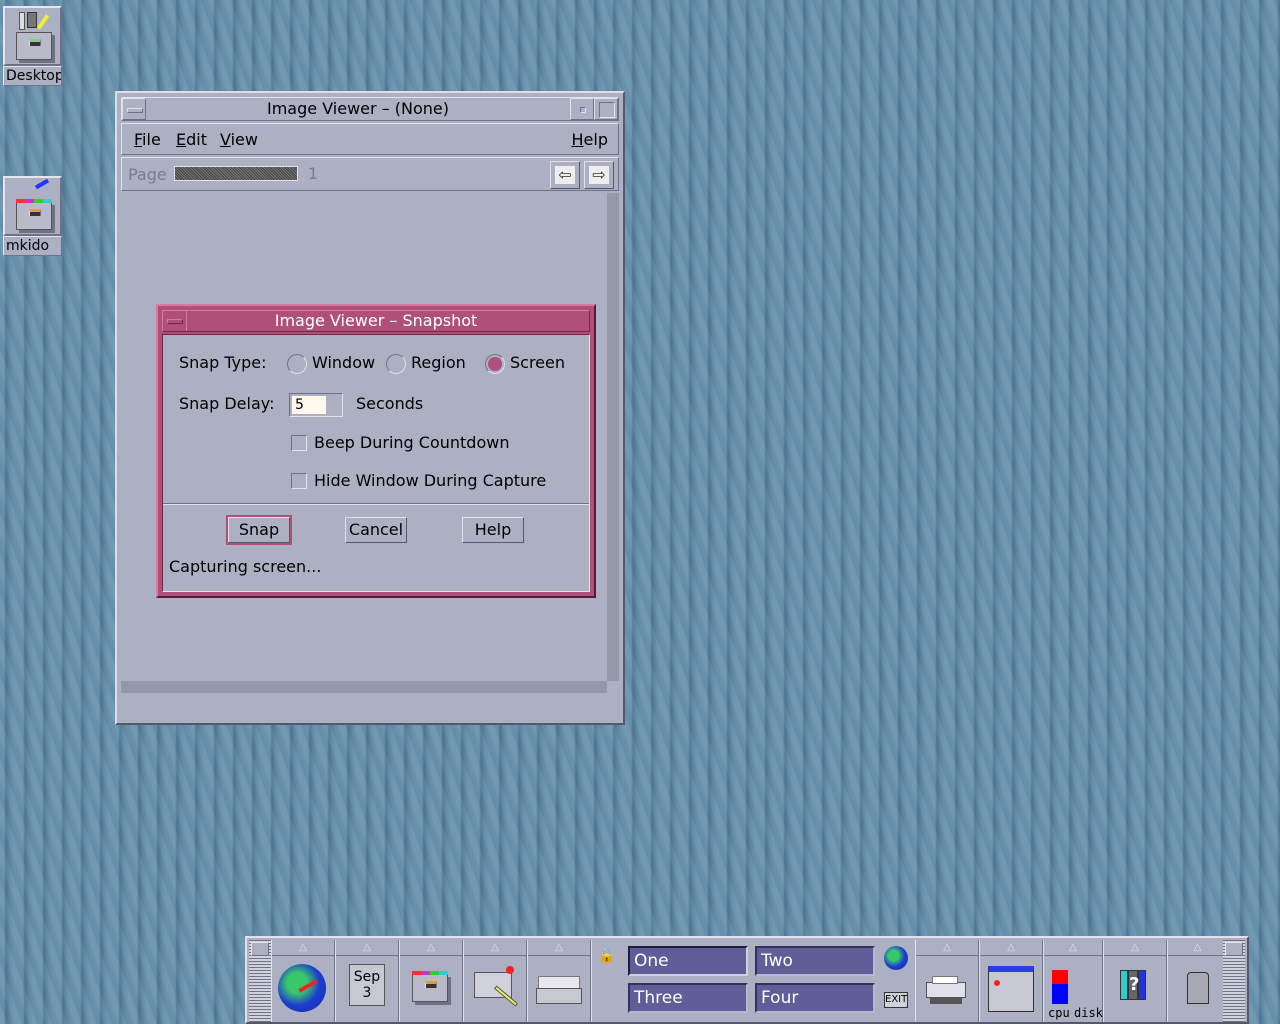 Image resolution: width=1280 pixels, height=1024 pixels. What do you see at coordinates (333, 405) in the screenshot?
I see `dropdown-arrow-icon: ▽` at bounding box center [333, 405].